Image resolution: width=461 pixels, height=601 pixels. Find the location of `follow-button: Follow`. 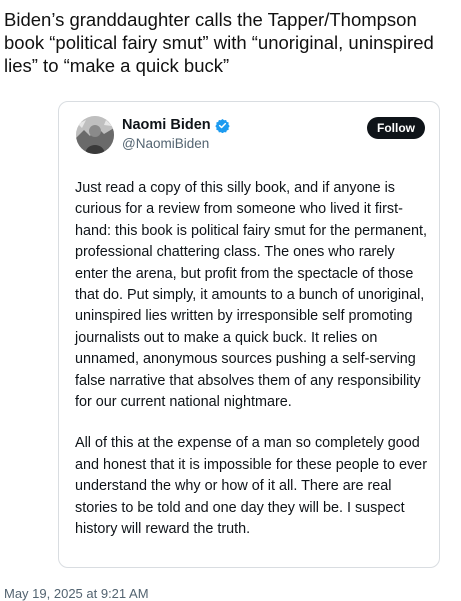

follow-button: Follow is located at coordinates (396, 128).